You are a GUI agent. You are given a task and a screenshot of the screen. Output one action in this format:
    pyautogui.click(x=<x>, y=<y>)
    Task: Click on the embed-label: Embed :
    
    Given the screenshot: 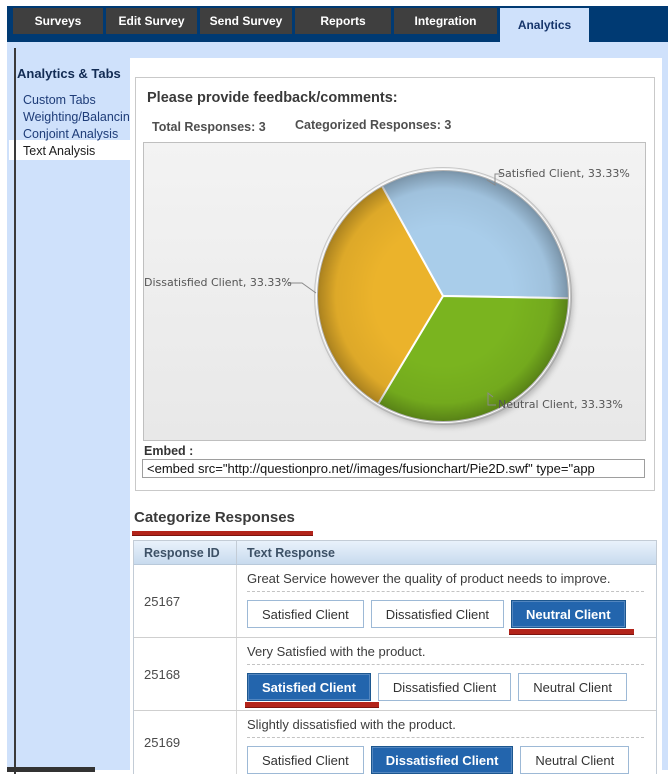 What is the action you would take?
    pyautogui.click(x=169, y=451)
    